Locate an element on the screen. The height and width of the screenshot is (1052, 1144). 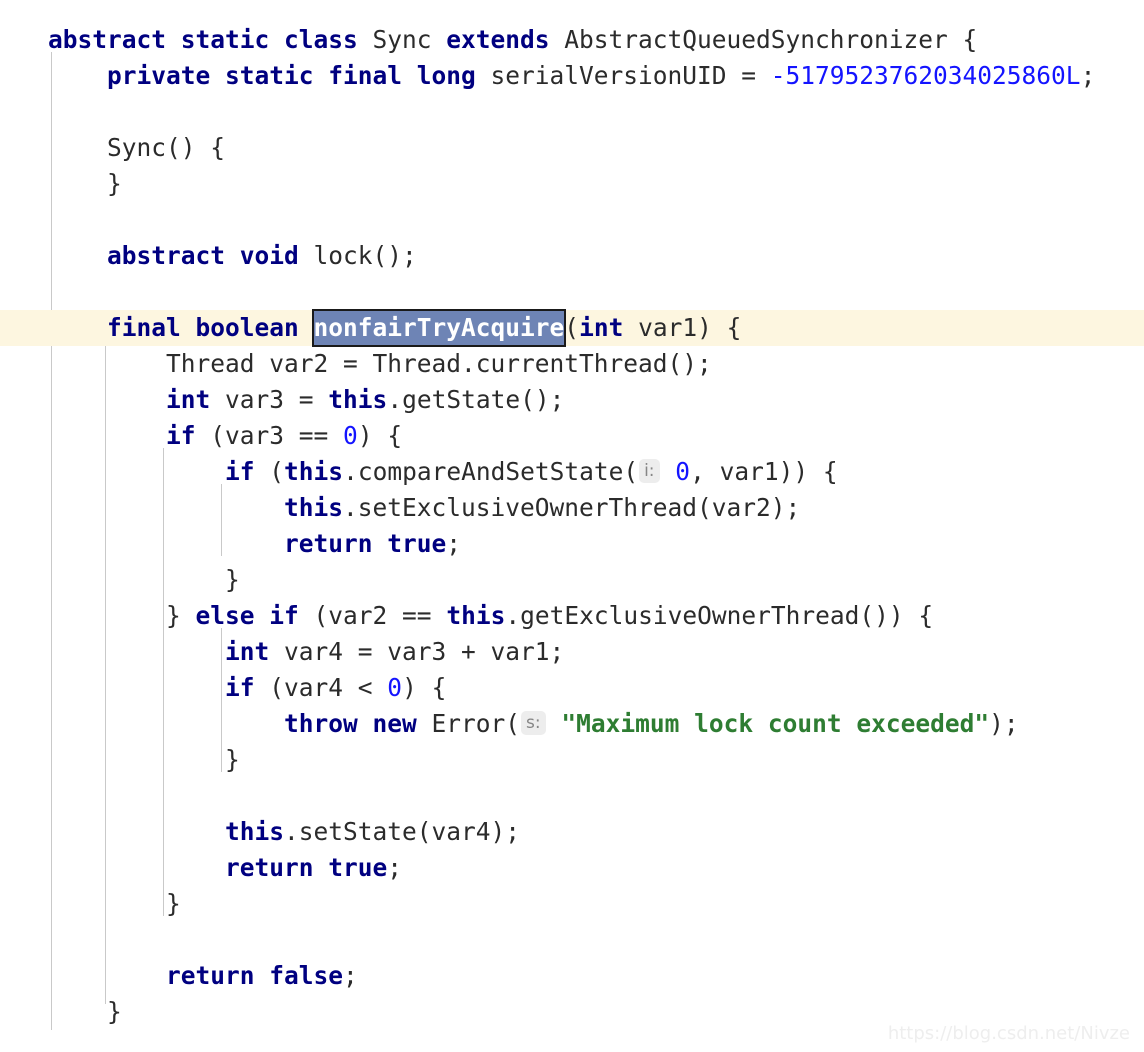
token-plain: (var3 == is located at coordinates (277, 435).